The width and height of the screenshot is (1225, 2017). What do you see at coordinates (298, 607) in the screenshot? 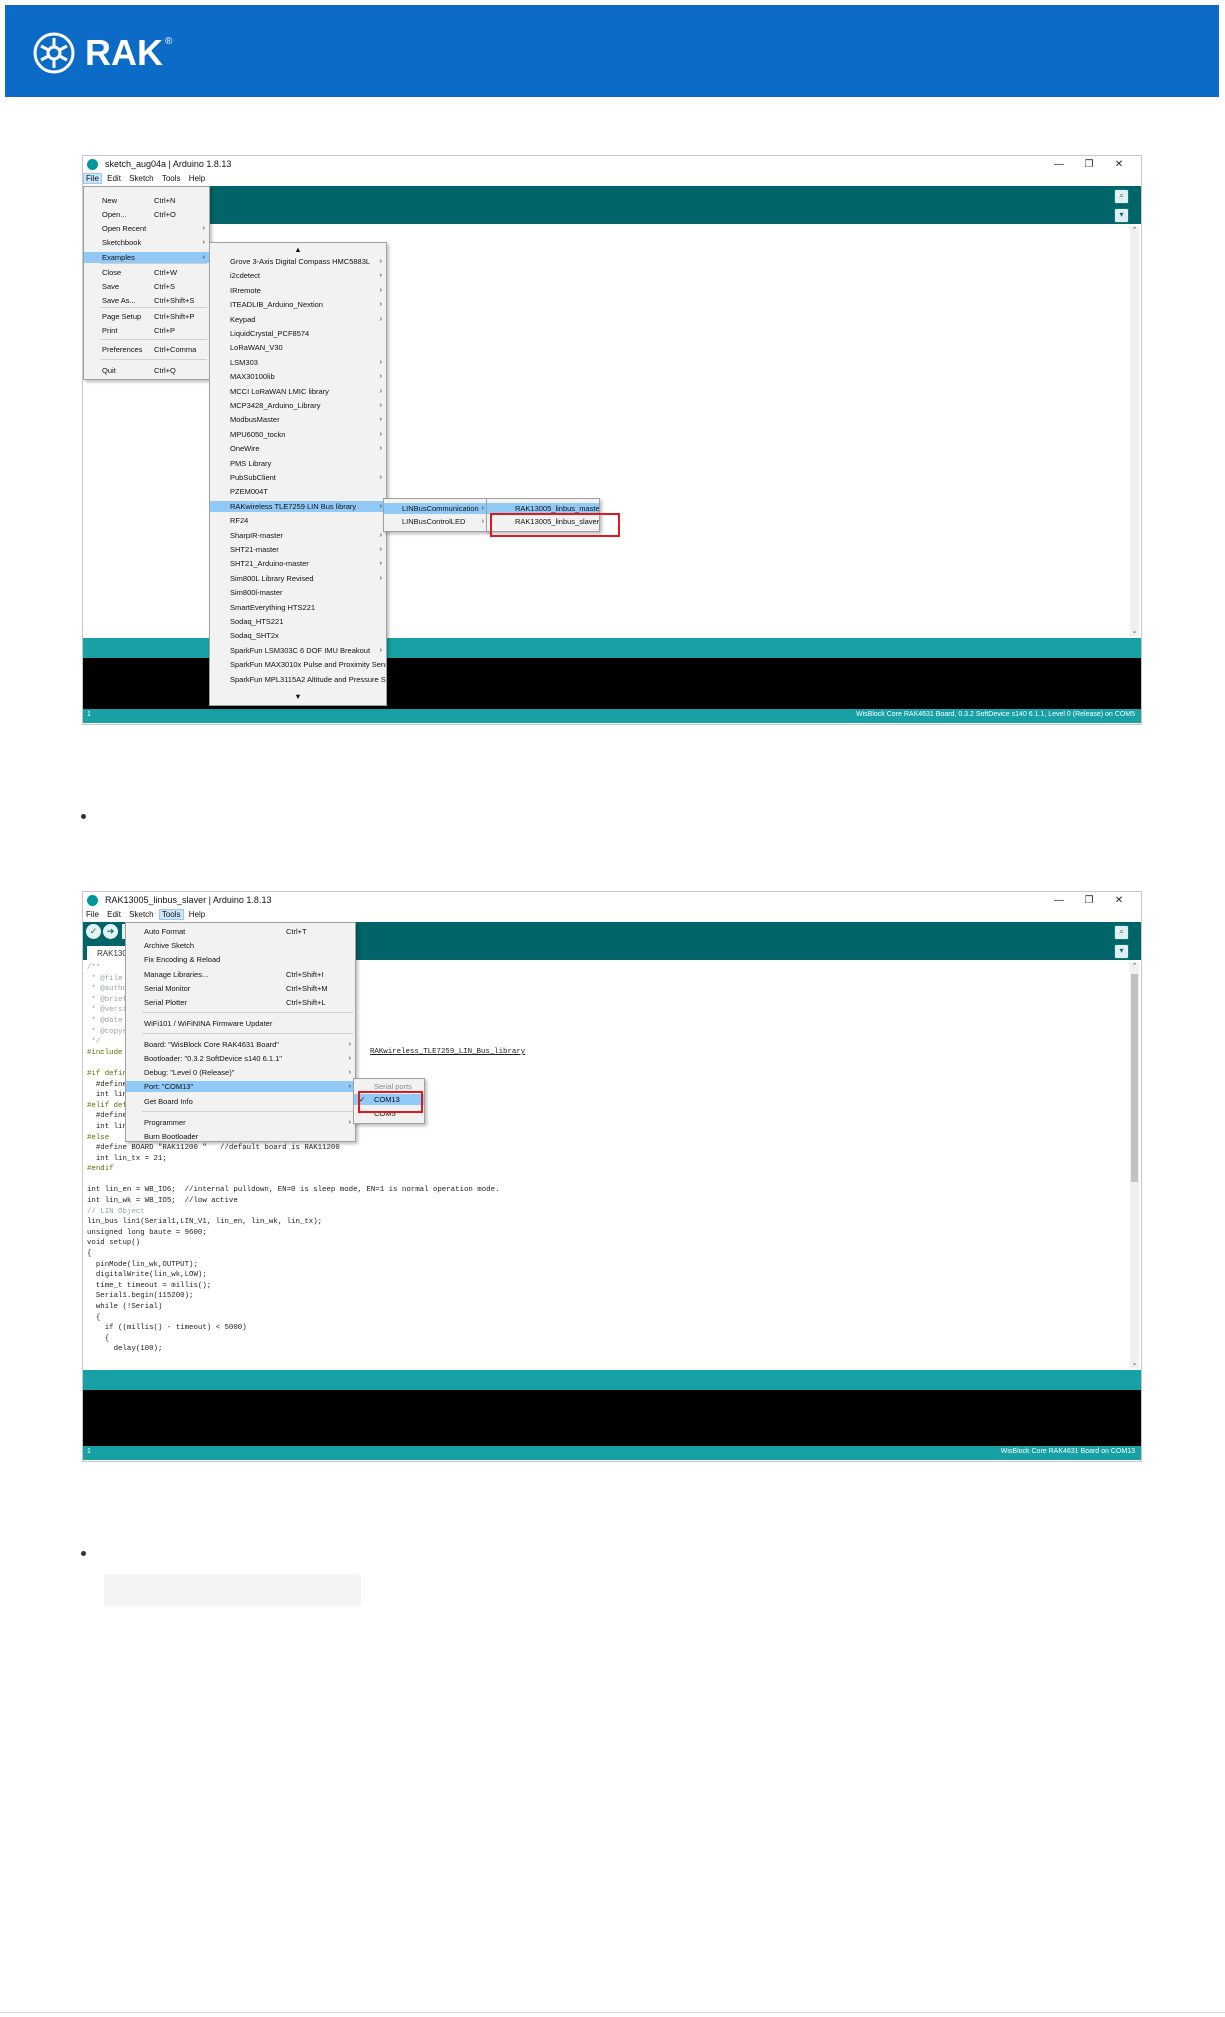
I see `examples-menu-item: SmartEverything HTS221` at bounding box center [298, 607].